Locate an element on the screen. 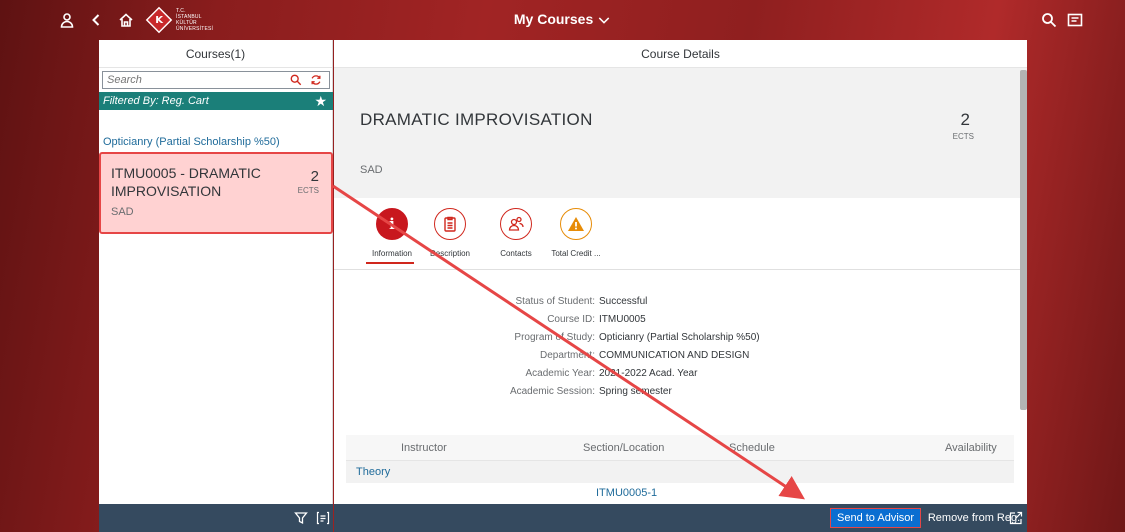 The height and width of the screenshot is (532, 1125). field-value: COMMUNICATION AND DESIGN is located at coordinates (674, 355).